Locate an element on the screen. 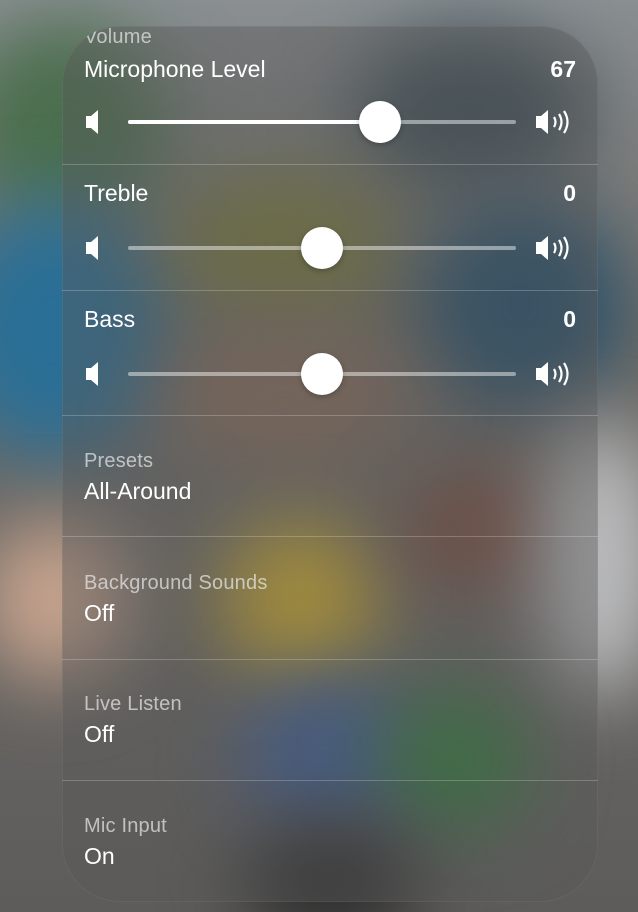 This screenshot has width=638, height=912. microphone-level-label: Microphone Level is located at coordinates (175, 69).